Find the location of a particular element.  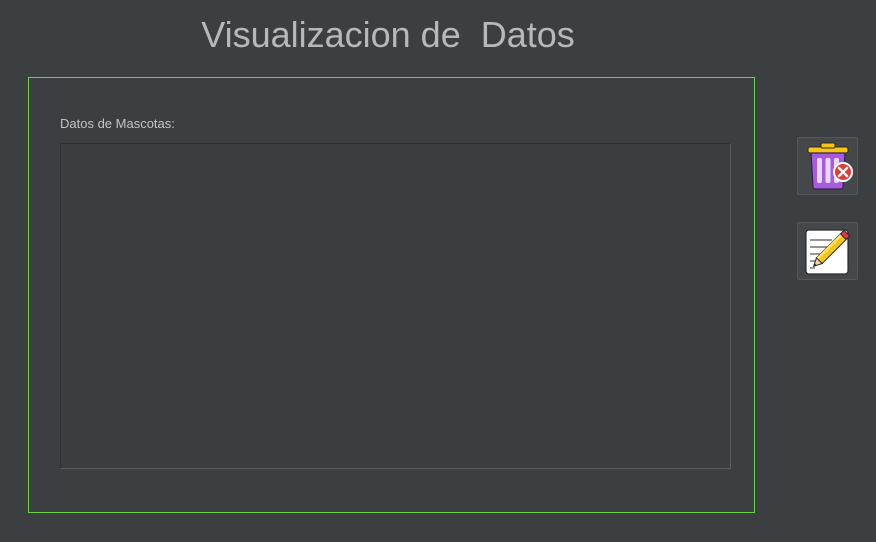

delete-button is located at coordinates (827, 166).